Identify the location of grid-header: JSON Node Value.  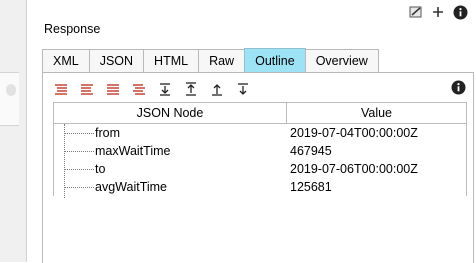
(260, 113).